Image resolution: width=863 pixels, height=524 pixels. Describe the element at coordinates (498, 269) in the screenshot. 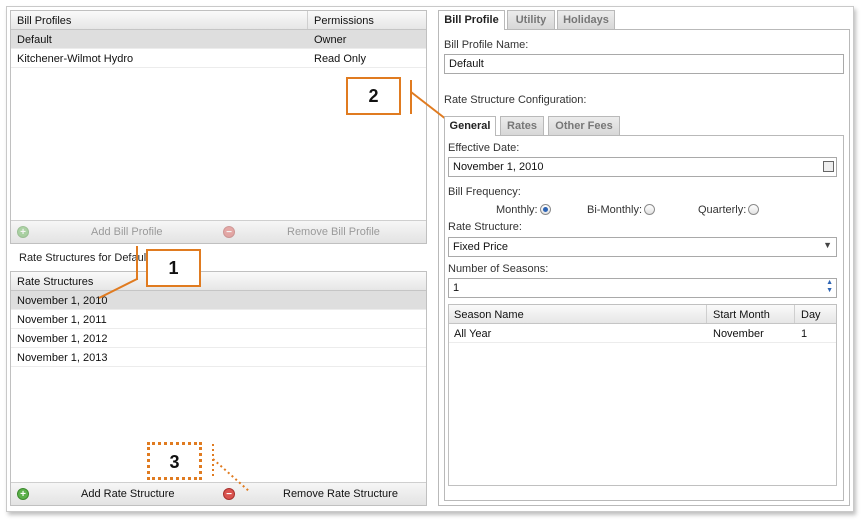

I see `number-of-seasons-label: Number of Seasons:` at that location.